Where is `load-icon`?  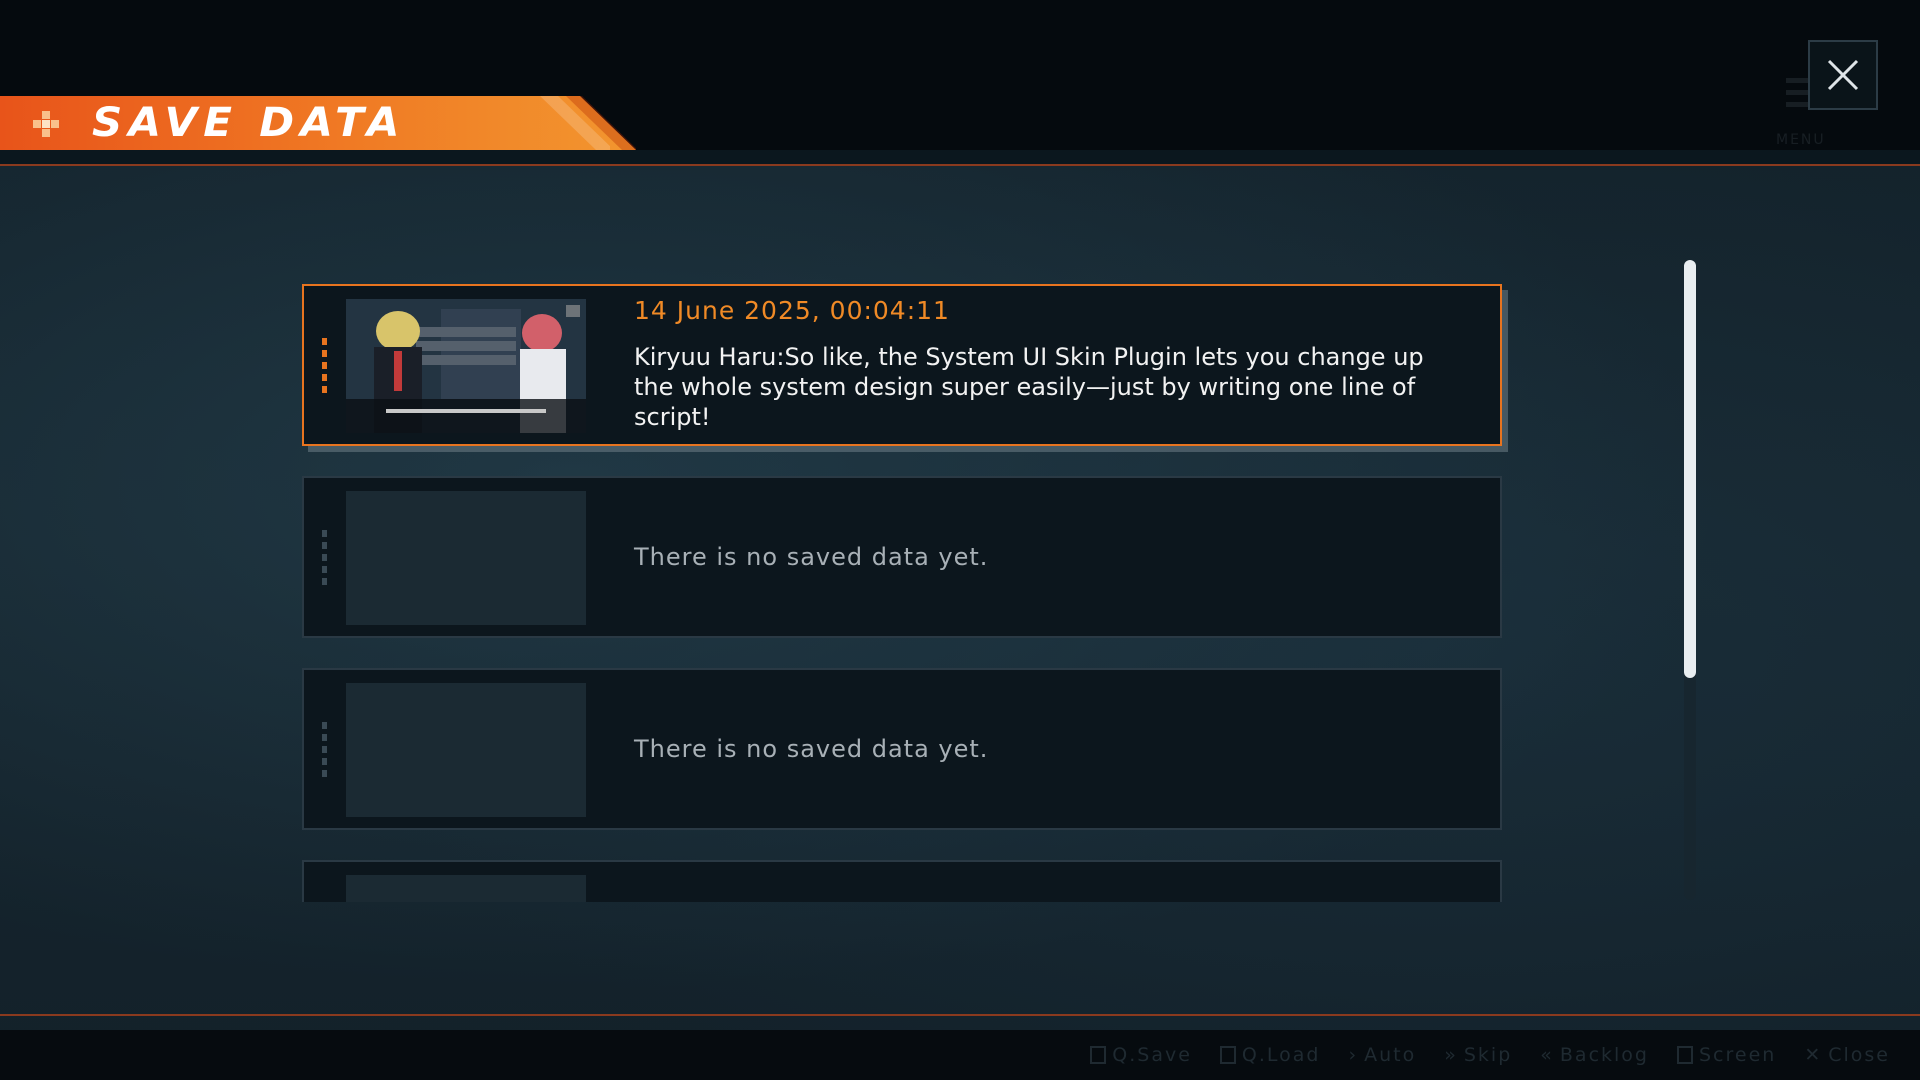 load-icon is located at coordinates (1227, 1055).